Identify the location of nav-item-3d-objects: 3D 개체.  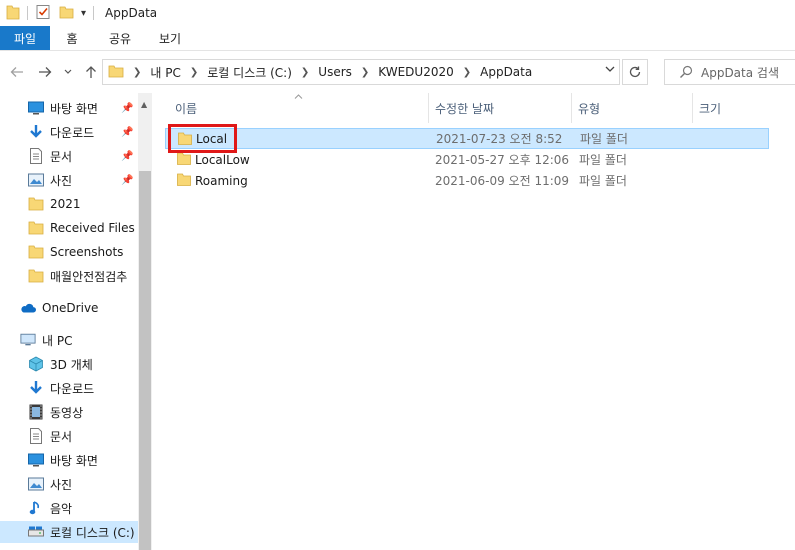
(69, 364).